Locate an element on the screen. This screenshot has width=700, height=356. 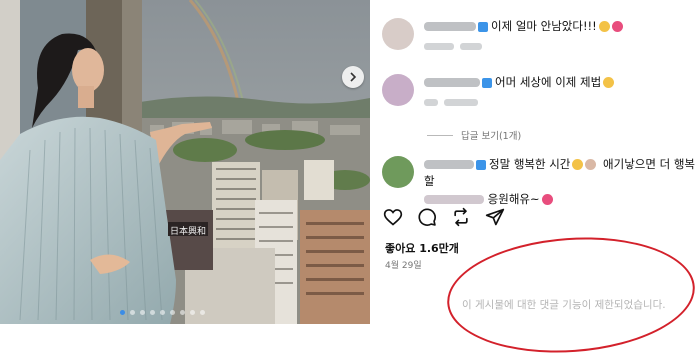
chevron-right-icon is located at coordinates (353, 77).